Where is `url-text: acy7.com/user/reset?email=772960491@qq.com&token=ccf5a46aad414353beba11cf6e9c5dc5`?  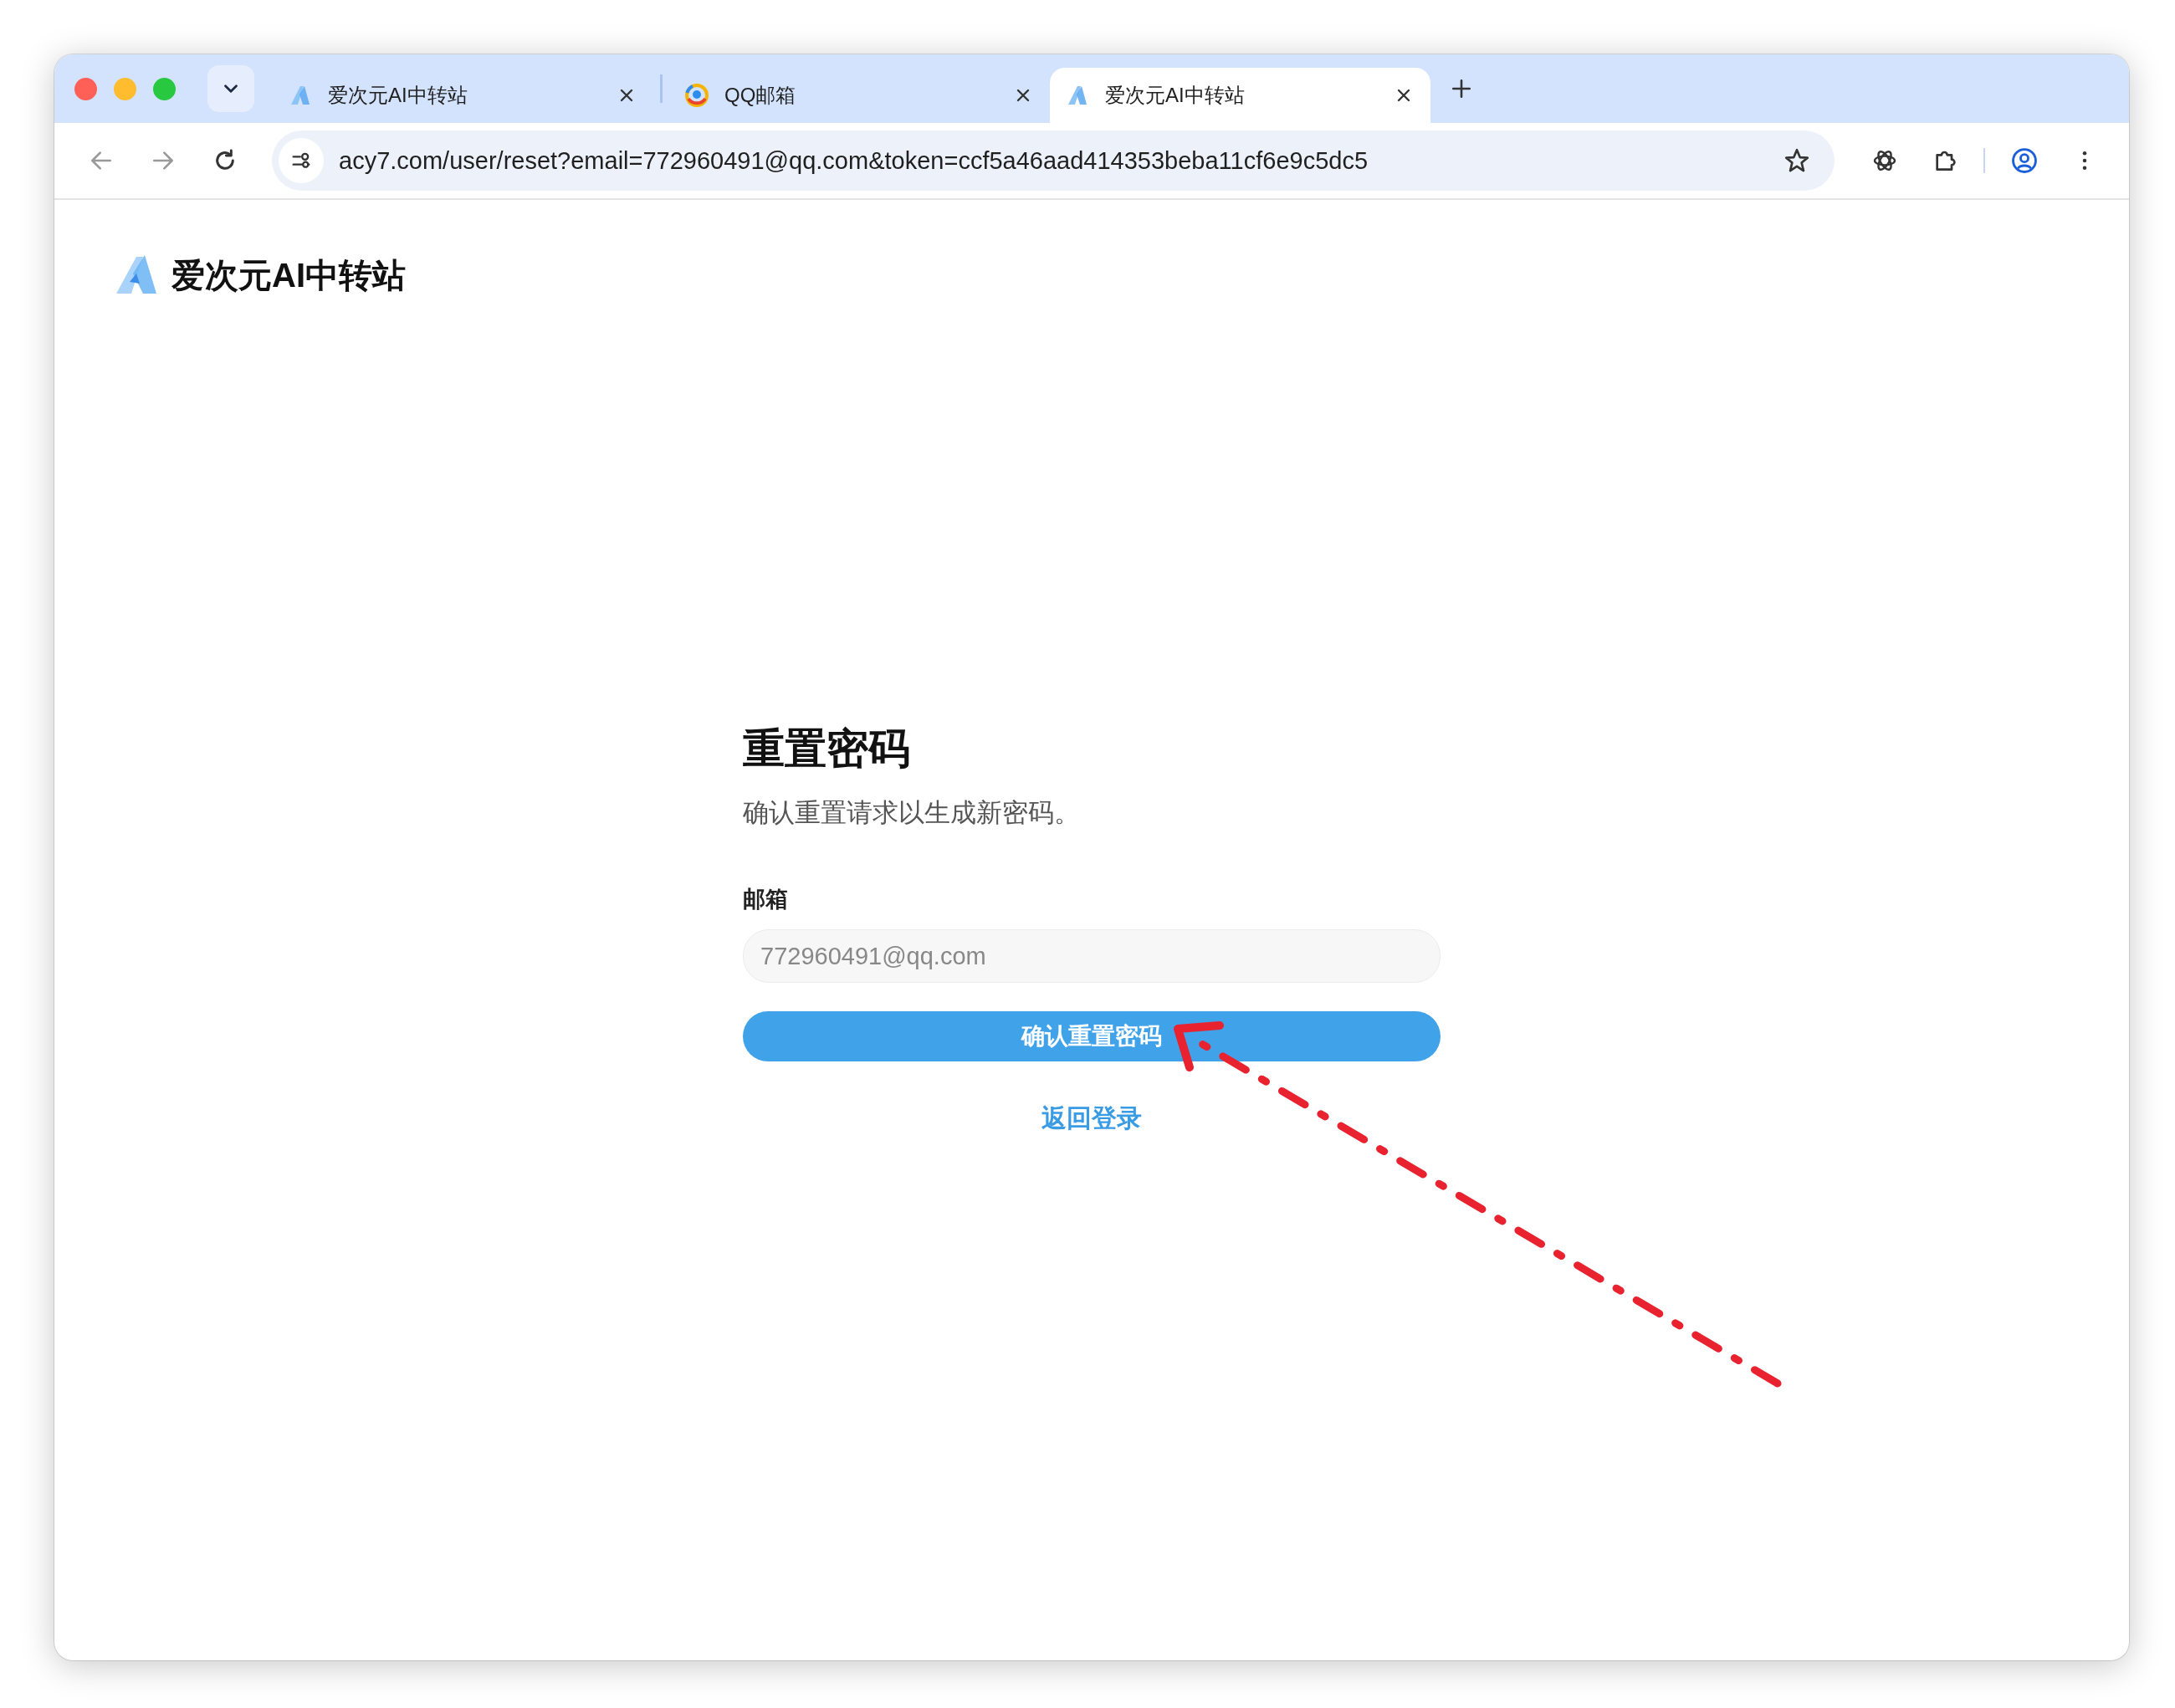 url-text: acy7.com/user/reset?email=772960491@qq.com&token=ccf5a46aad414353beba11cf6e9c5dc5 is located at coordinates (854, 160).